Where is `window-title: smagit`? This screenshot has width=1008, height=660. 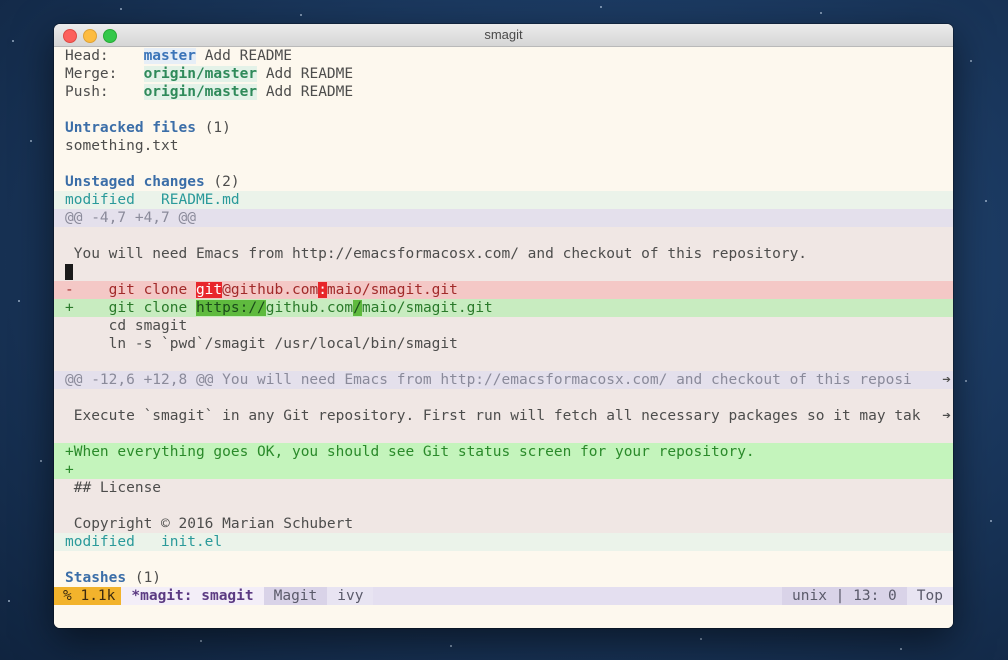
window-title: smagit is located at coordinates (503, 34).